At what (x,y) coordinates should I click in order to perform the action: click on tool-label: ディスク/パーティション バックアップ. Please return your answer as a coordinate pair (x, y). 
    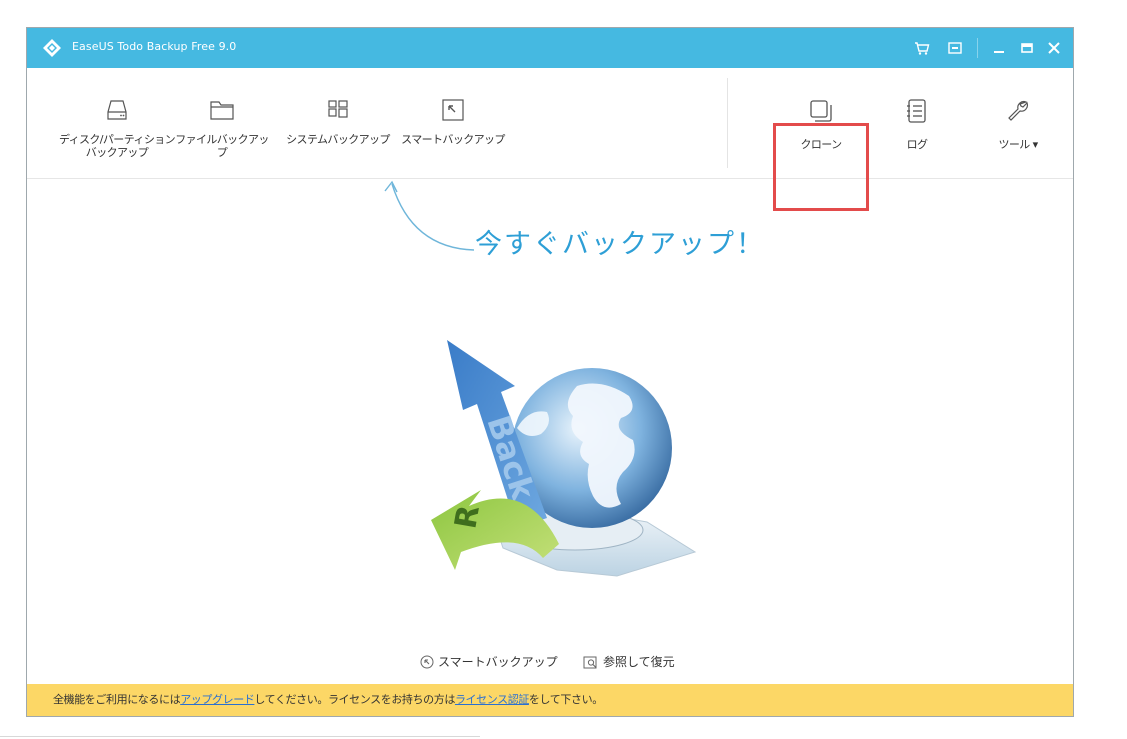
    Looking at the image, I should click on (117, 146).